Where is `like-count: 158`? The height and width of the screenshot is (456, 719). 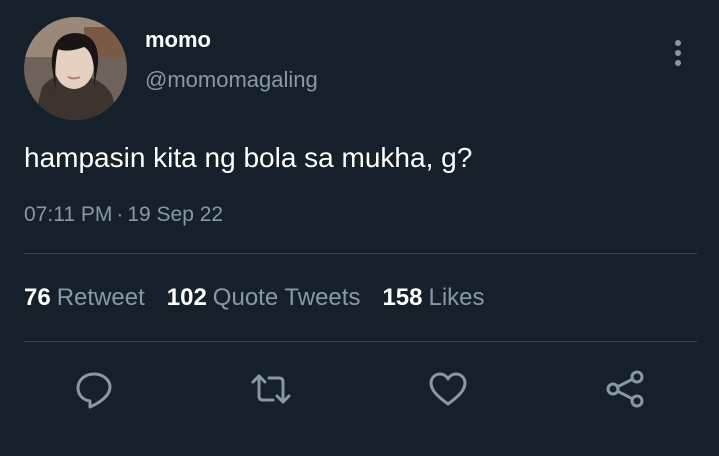
like-count: 158 is located at coordinates (402, 297).